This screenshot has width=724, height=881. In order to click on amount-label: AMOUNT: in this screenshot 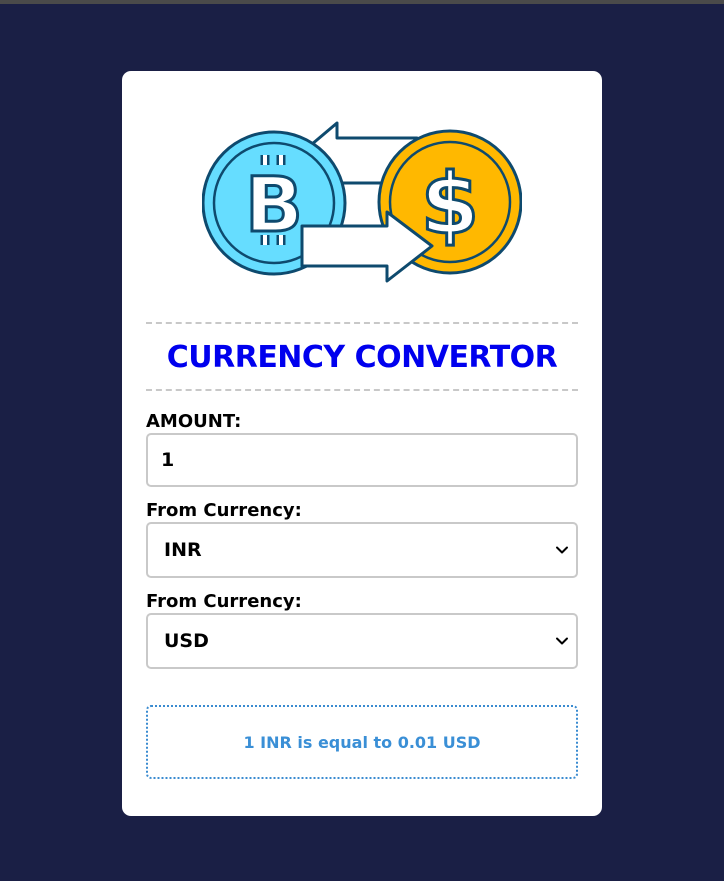, I will do `click(194, 421)`.